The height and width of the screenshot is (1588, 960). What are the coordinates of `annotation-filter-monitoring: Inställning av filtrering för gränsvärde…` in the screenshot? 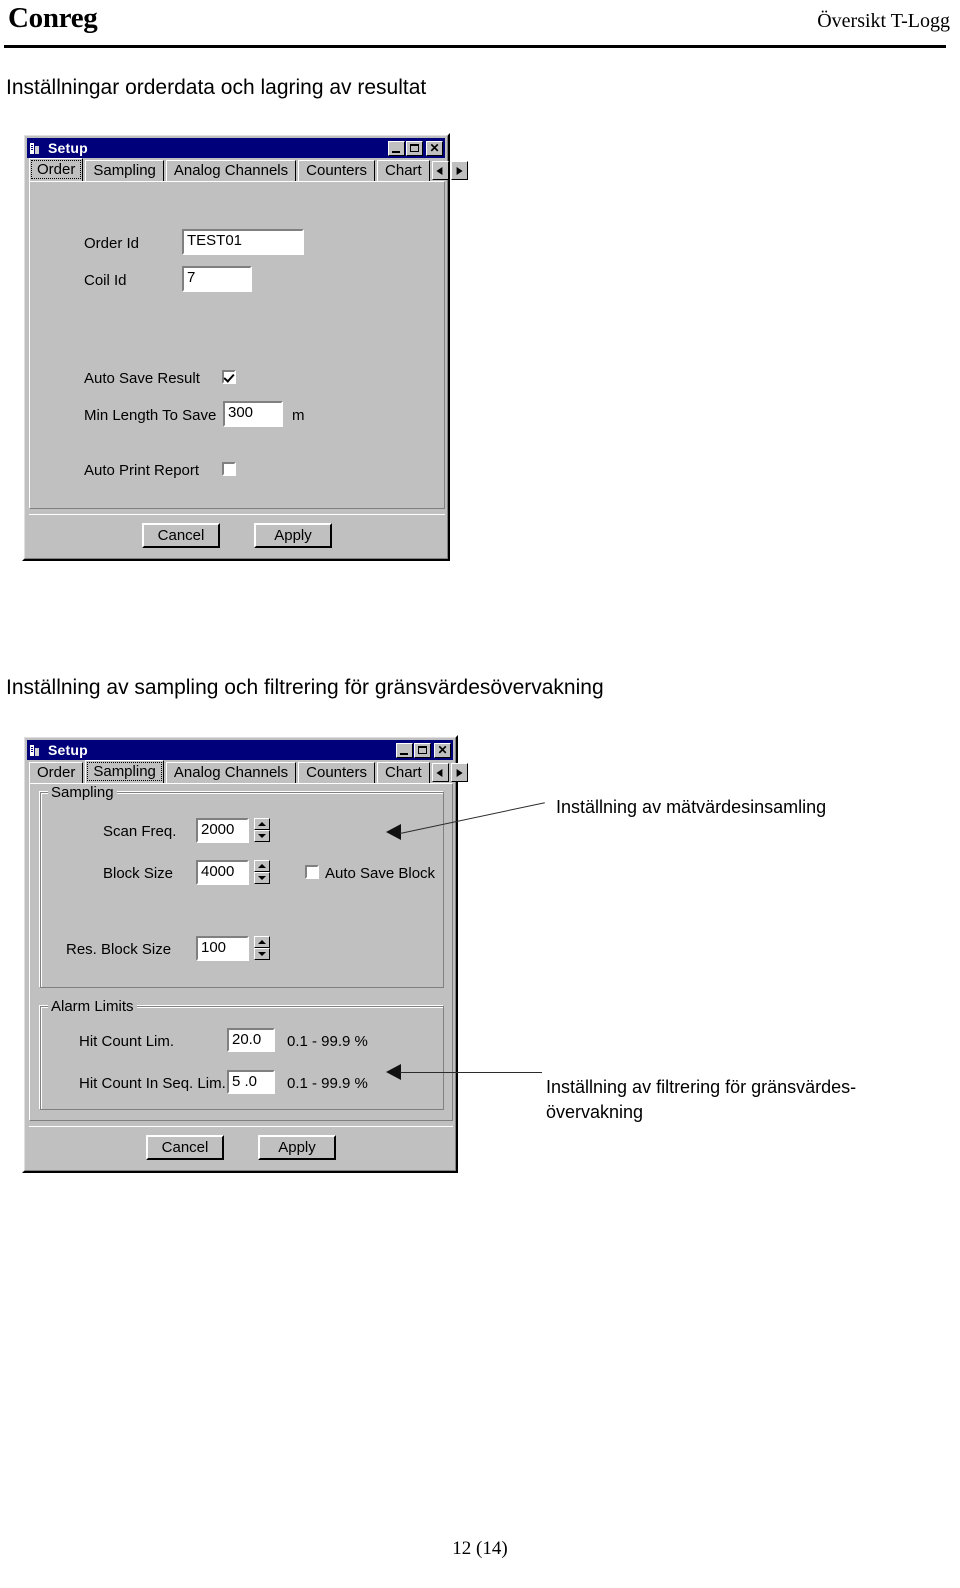 It's located at (701, 1099).